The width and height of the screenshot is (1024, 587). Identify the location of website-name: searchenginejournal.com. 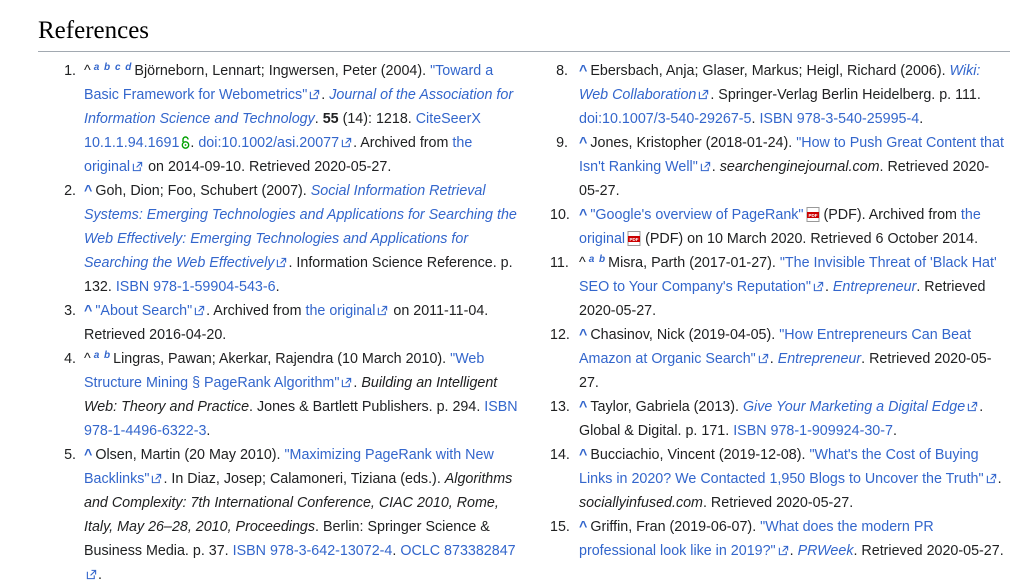
(799, 167).